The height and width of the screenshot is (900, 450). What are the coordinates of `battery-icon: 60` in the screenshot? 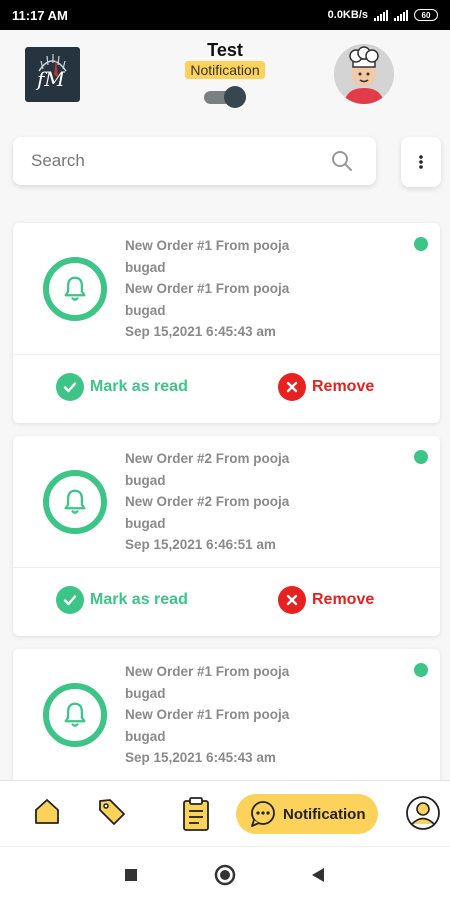 It's located at (426, 15).